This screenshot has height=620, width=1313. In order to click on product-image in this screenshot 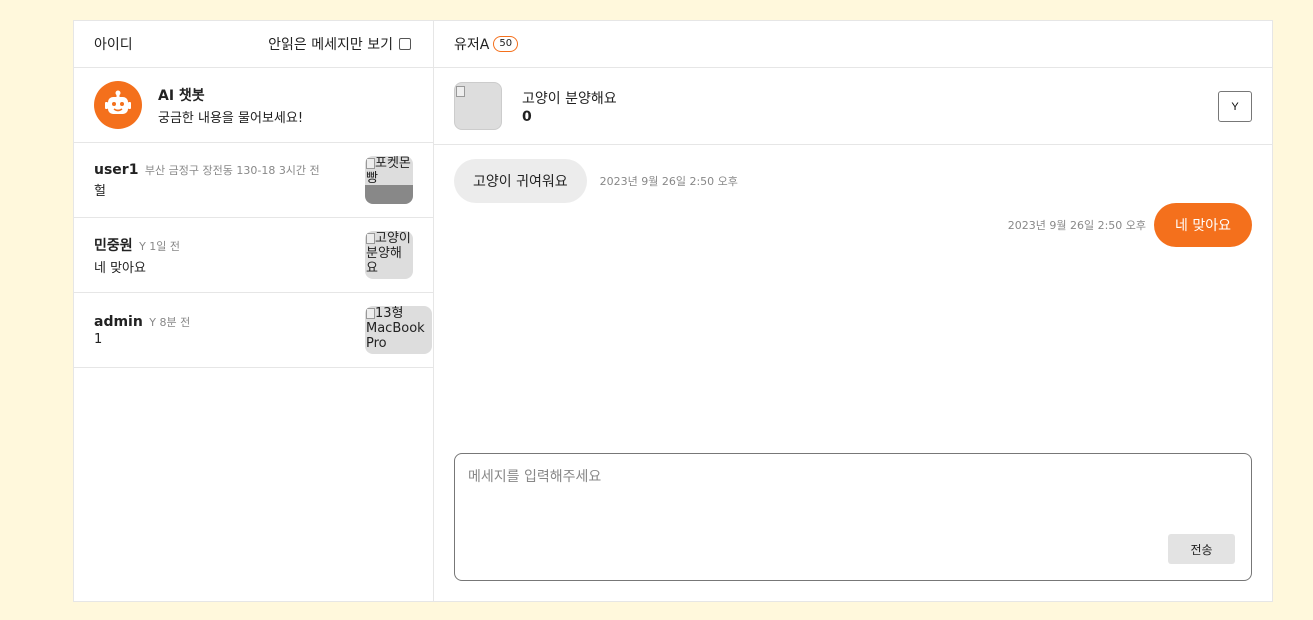, I will do `click(478, 106)`.